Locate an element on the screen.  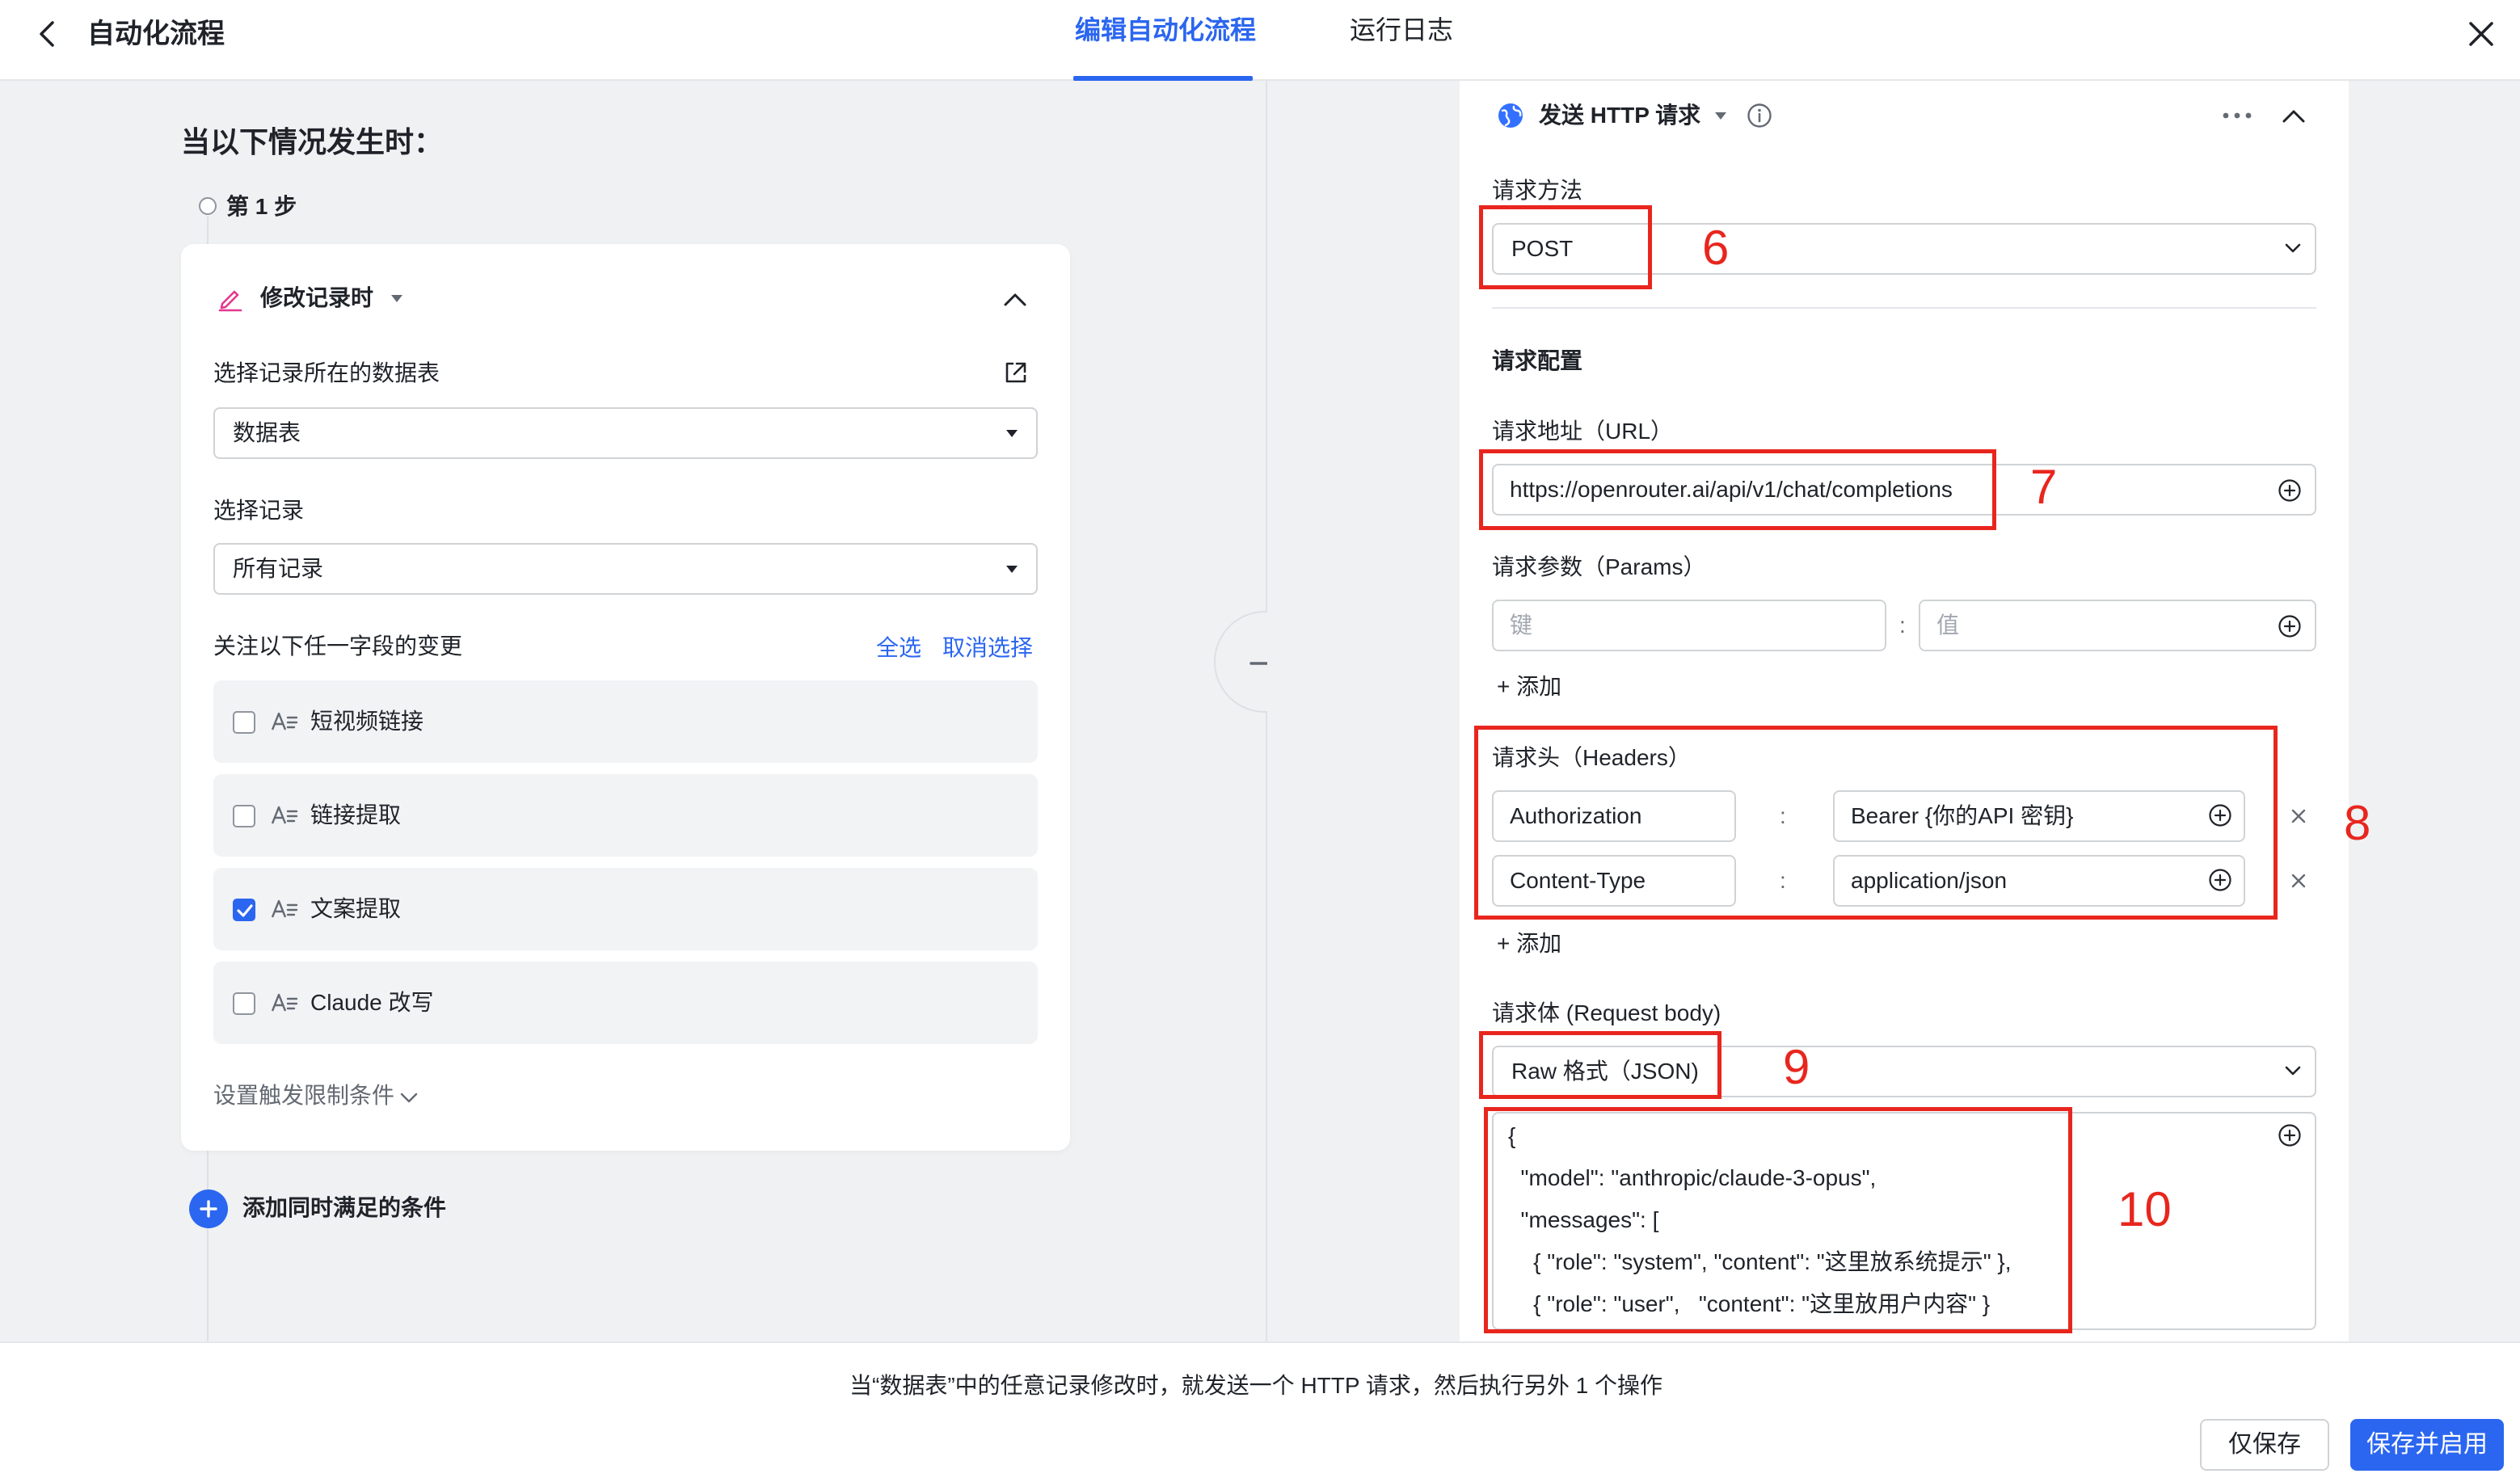
tab-edit-automation: 编辑自动化流程 is located at coordinates (1165, 30).